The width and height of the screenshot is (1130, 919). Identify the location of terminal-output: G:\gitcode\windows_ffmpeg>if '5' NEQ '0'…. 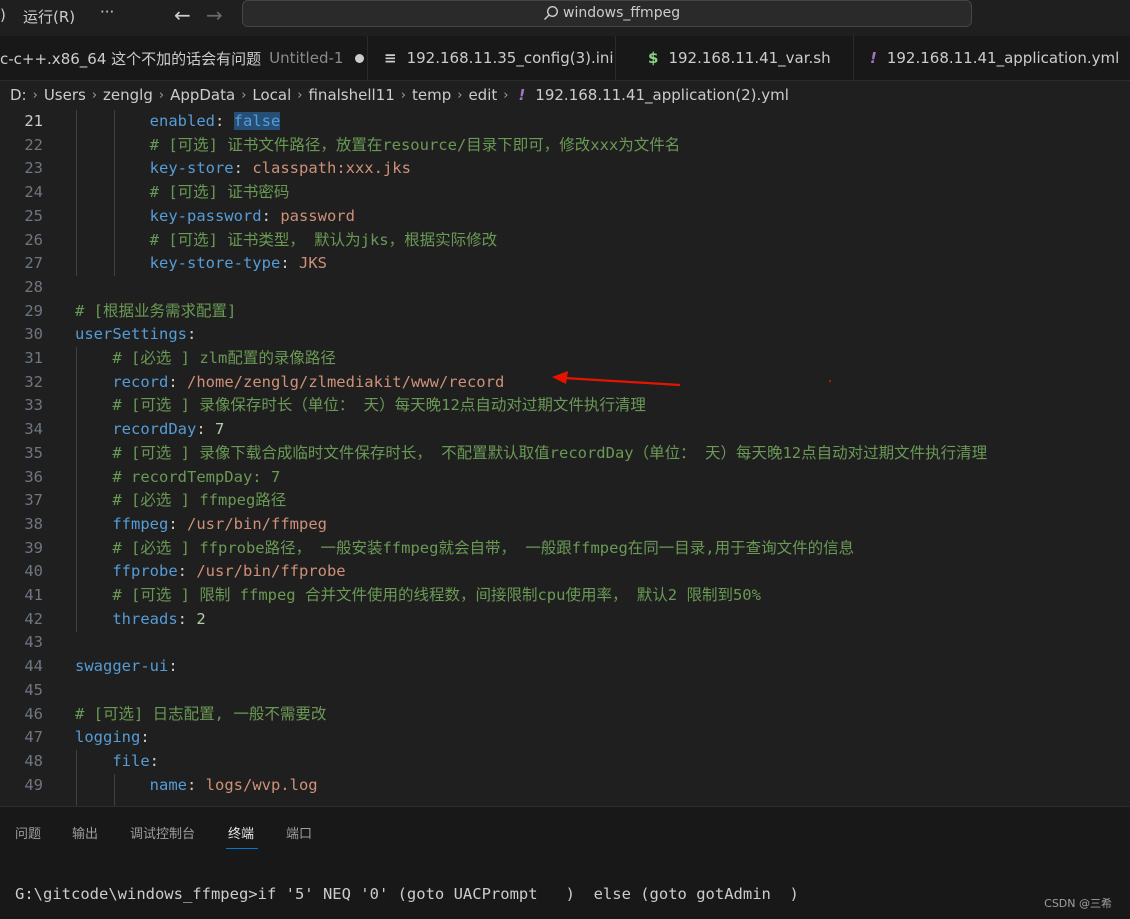
(407, 894).